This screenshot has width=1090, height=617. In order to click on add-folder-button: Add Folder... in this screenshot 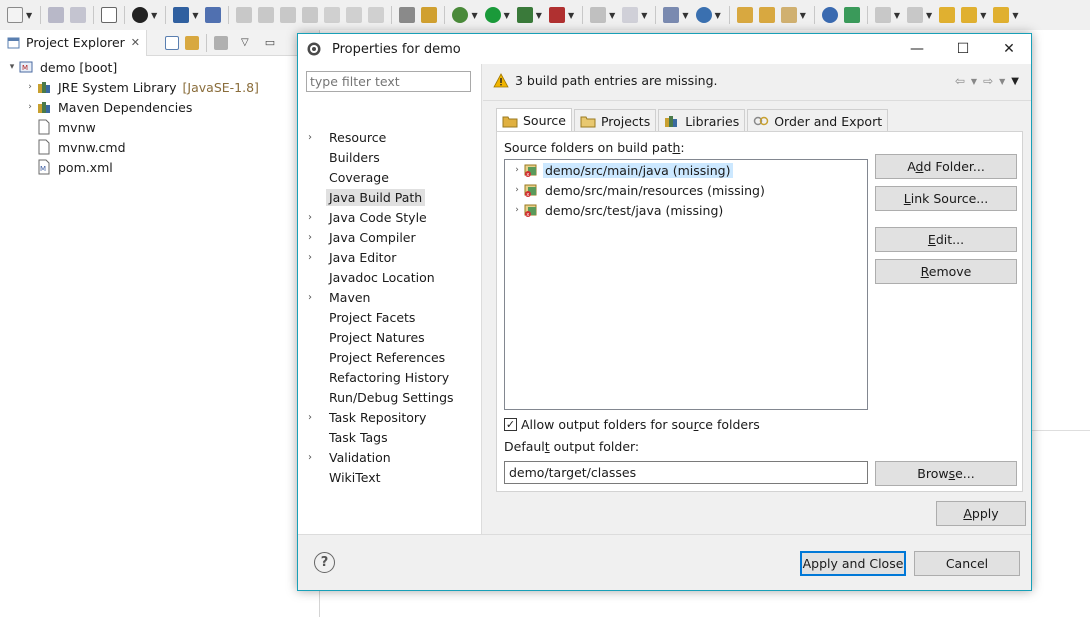, I will do `click(946, 166)`.